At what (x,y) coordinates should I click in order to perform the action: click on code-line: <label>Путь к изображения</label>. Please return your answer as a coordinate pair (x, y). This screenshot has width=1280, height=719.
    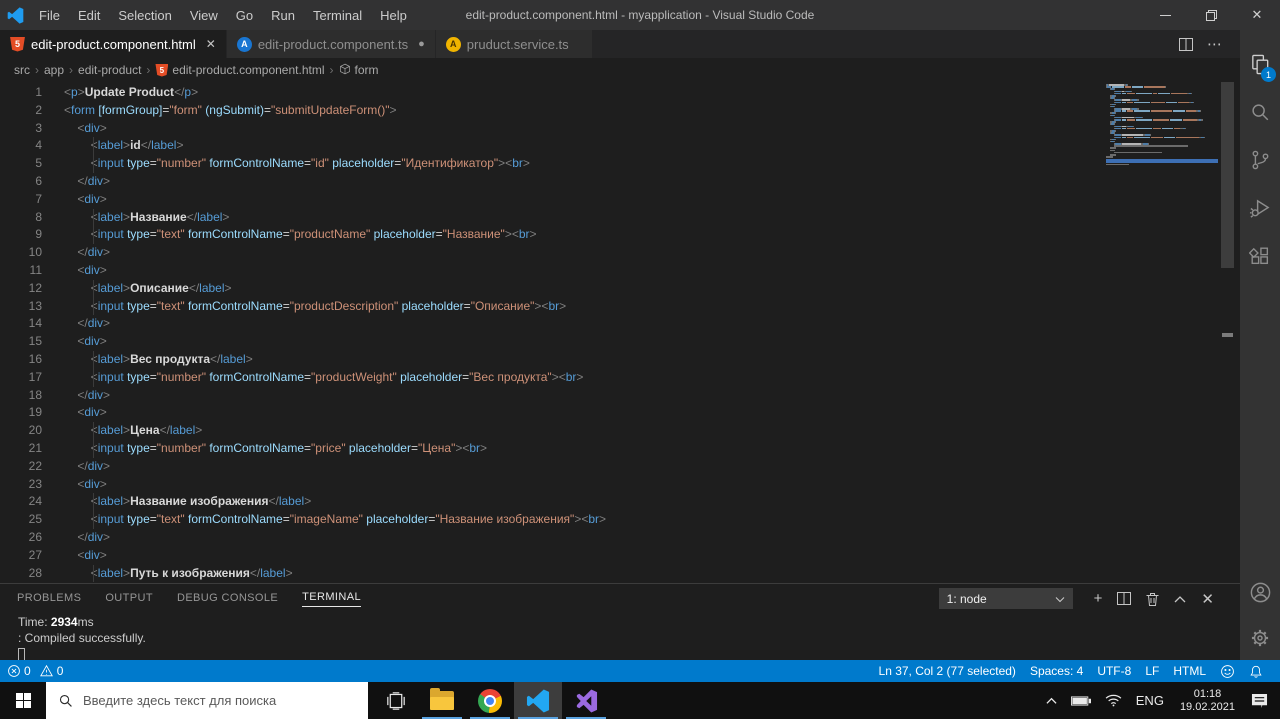
    Looking at the image, I should click on (582, 573).